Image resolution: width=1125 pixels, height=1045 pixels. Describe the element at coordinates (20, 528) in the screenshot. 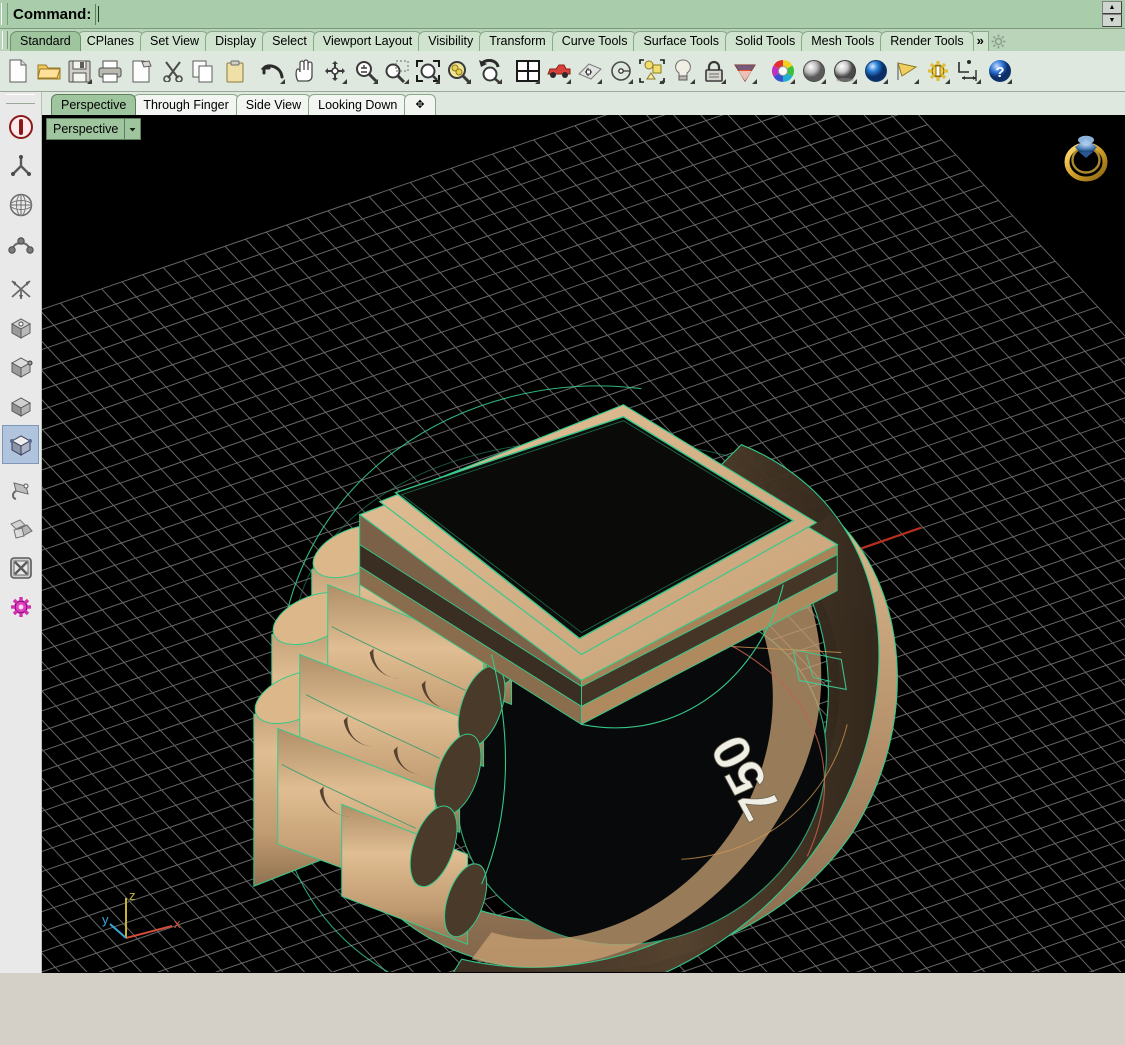

I see `boolean-union-icon` at that location.